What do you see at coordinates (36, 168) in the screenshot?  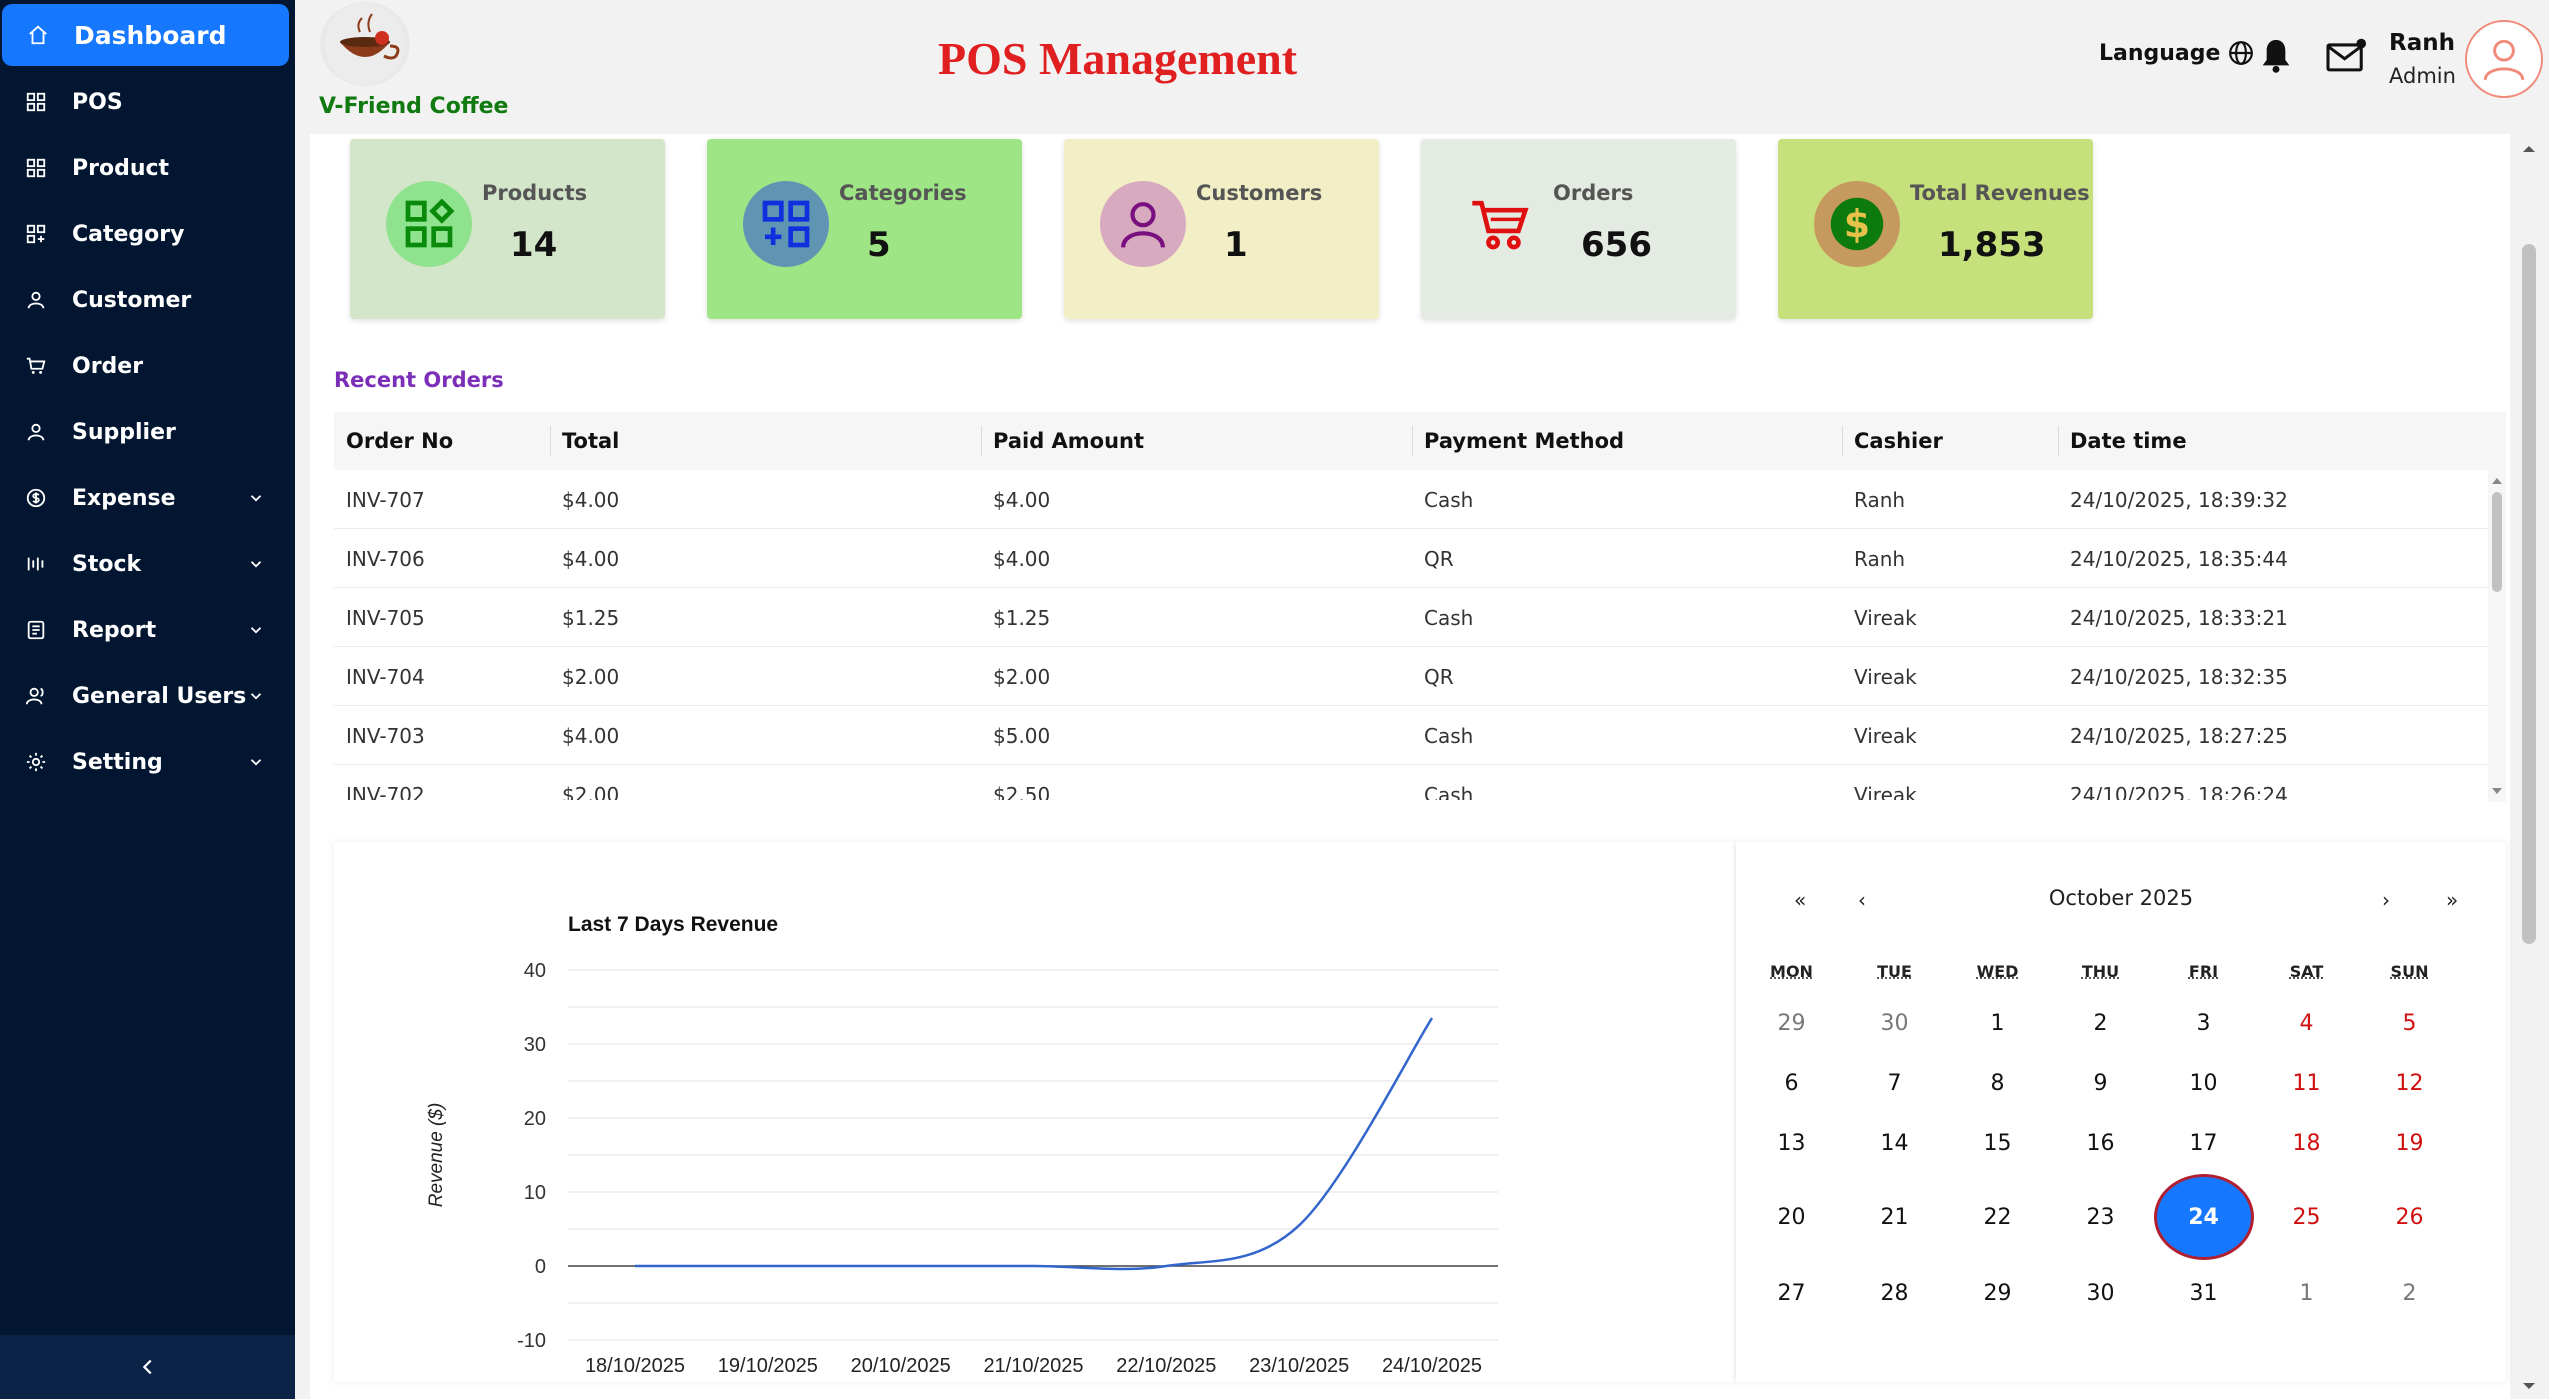 I see `grid-icon` at bounding box center [36, 168].